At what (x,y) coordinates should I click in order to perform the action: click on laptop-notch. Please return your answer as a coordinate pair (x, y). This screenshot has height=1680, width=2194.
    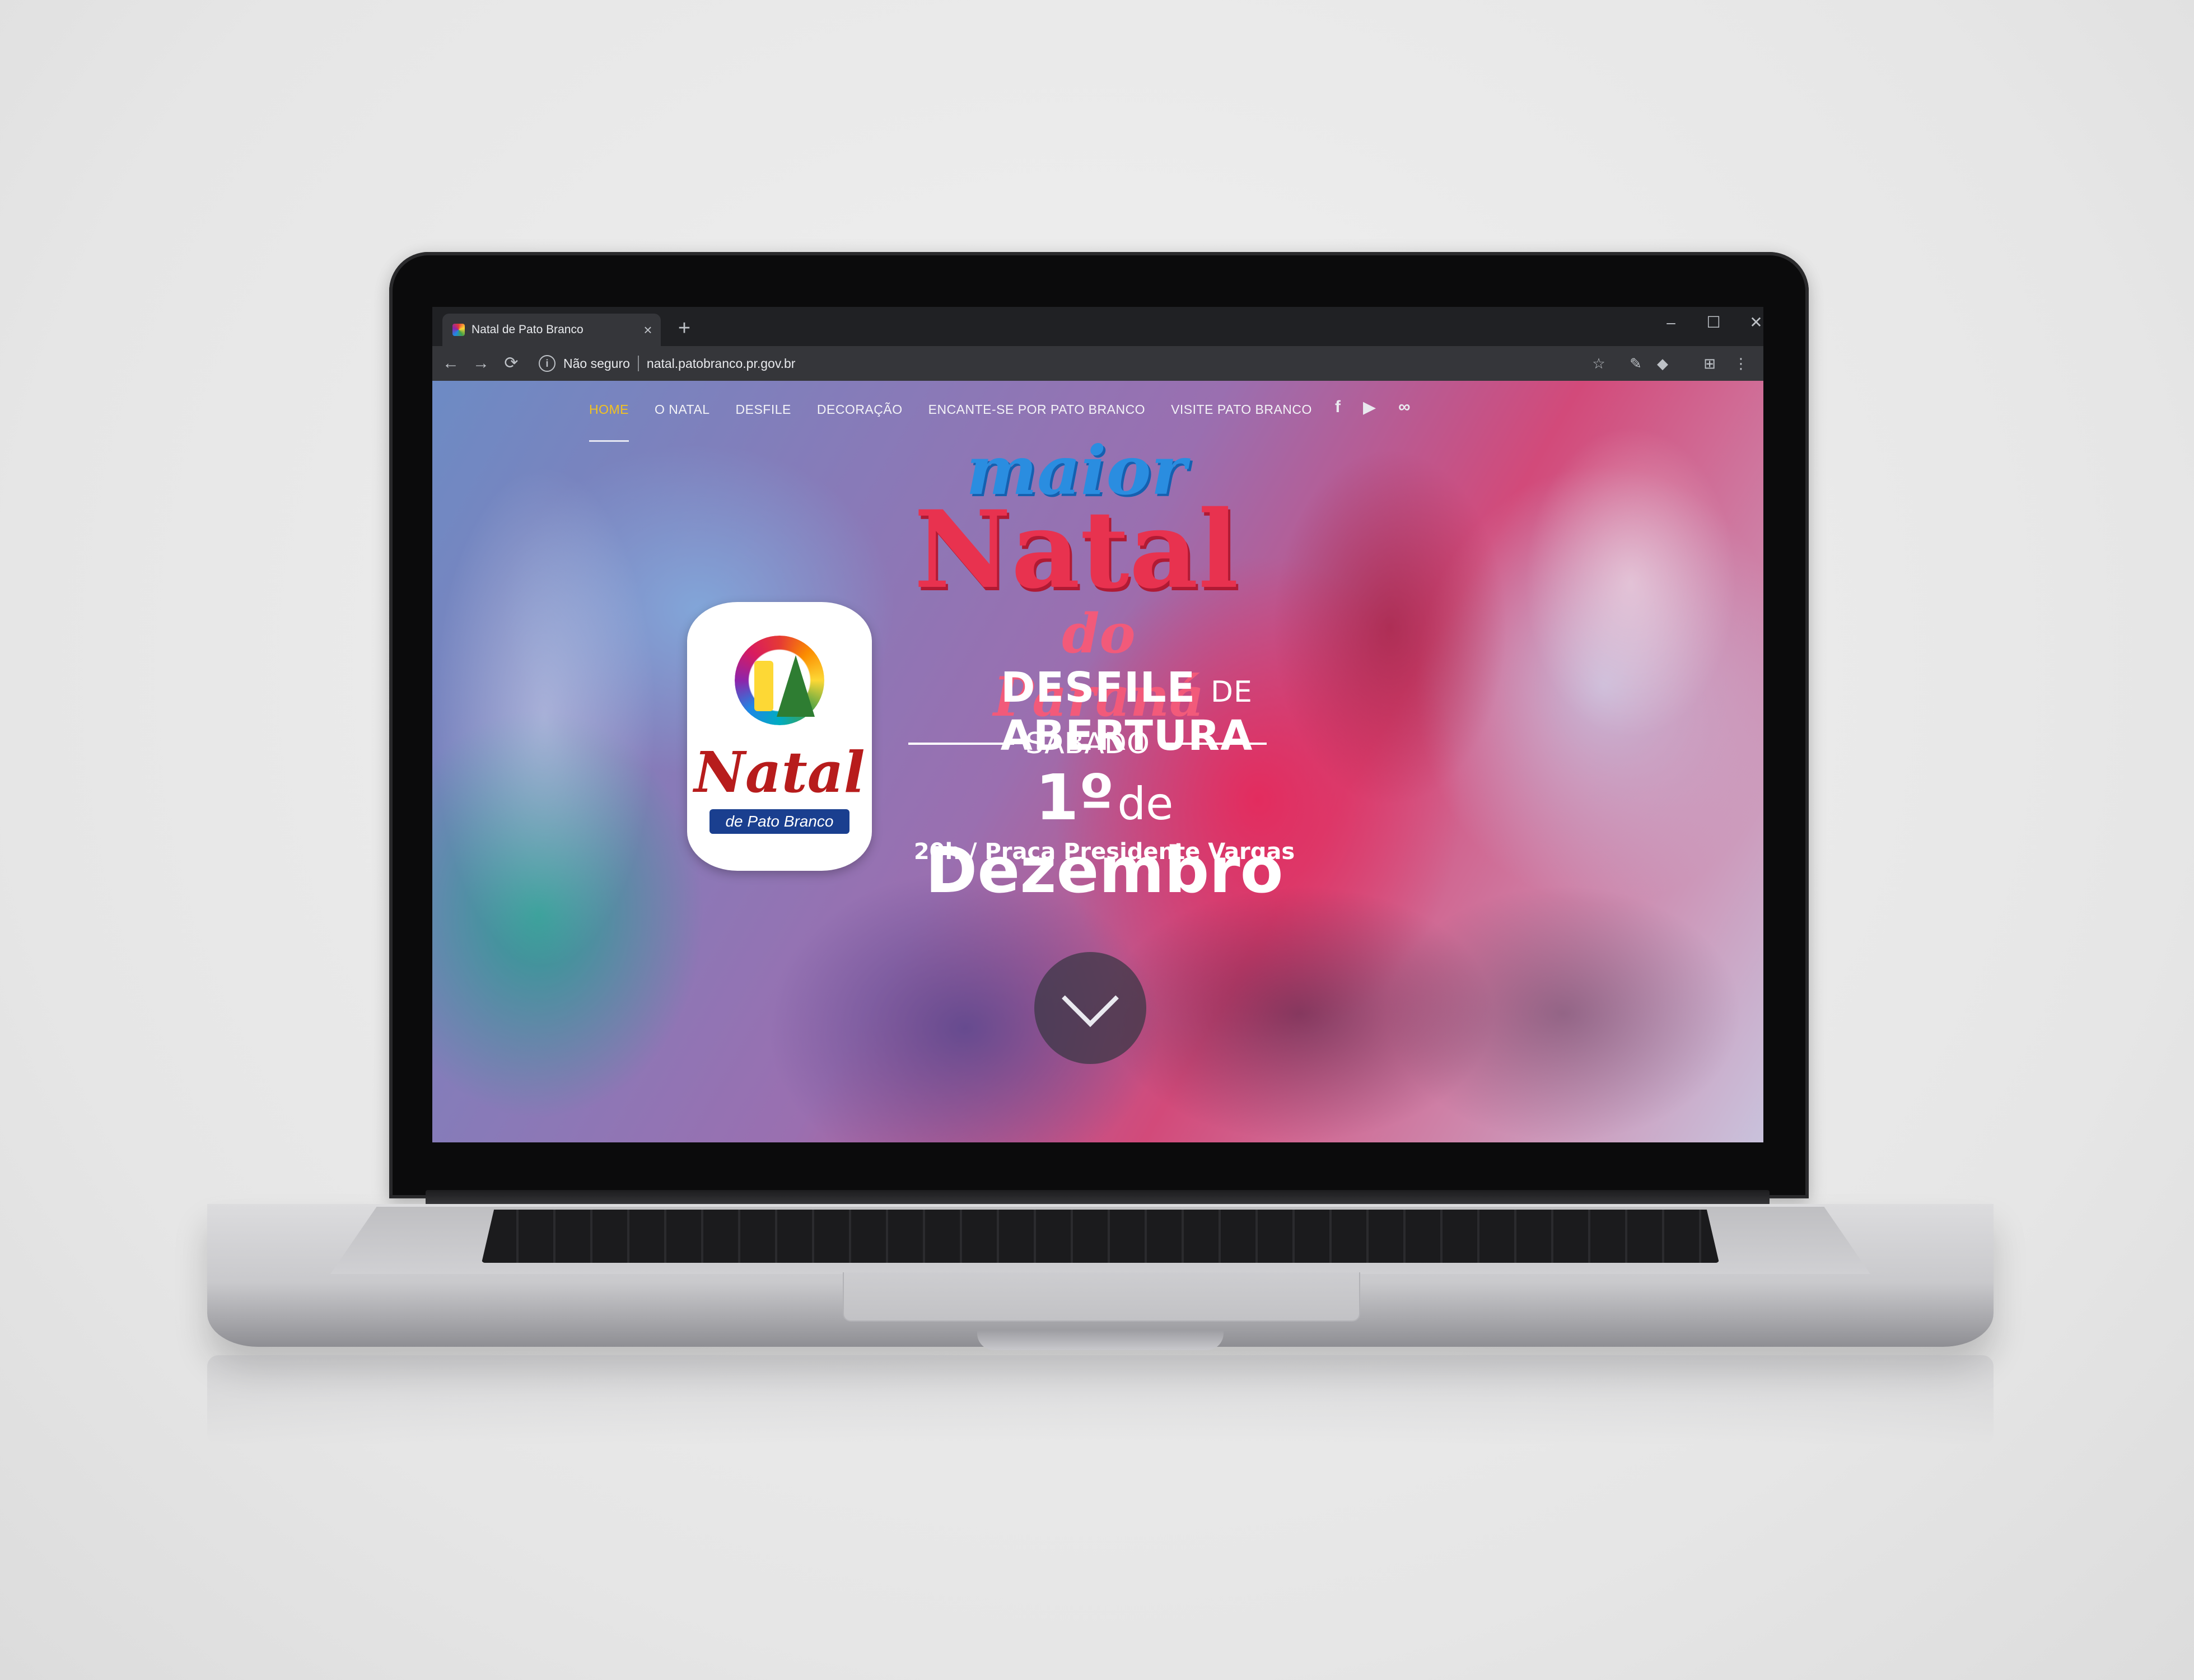
    Looking at the image, I should click on (1100, 1340).